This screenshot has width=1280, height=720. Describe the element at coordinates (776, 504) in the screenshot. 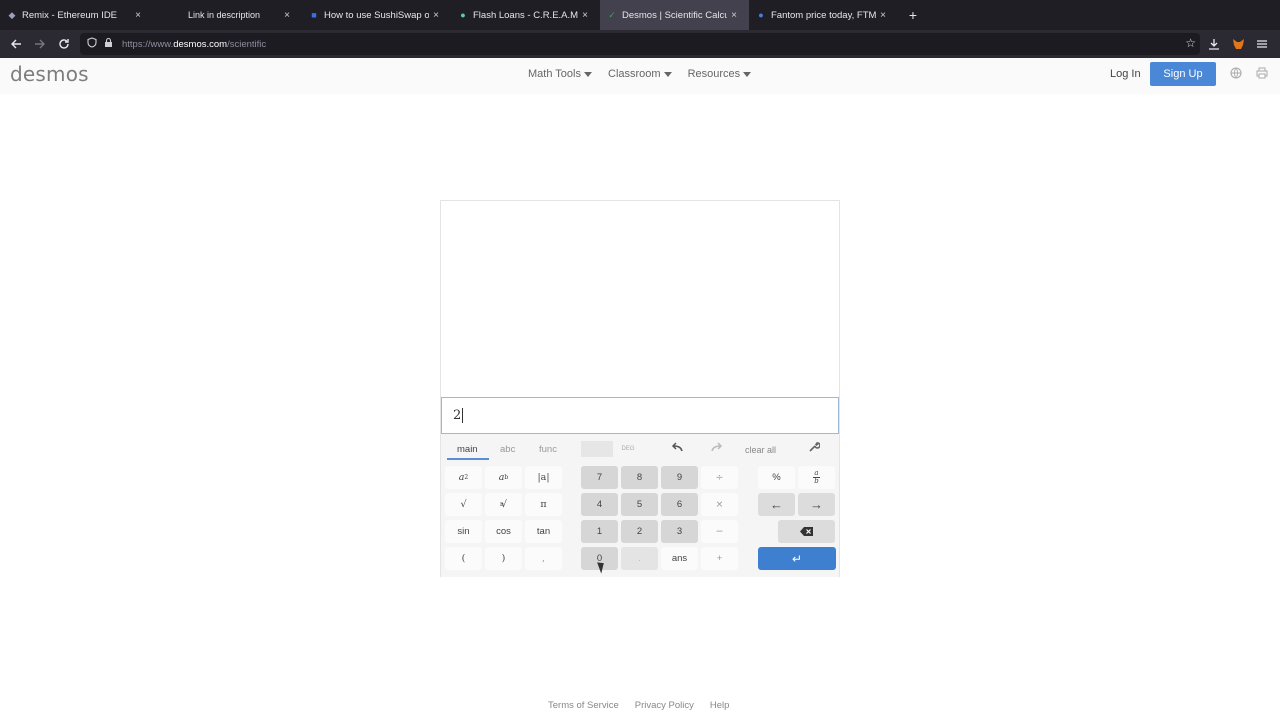

I see `key-cursor-left: ←` at that location.